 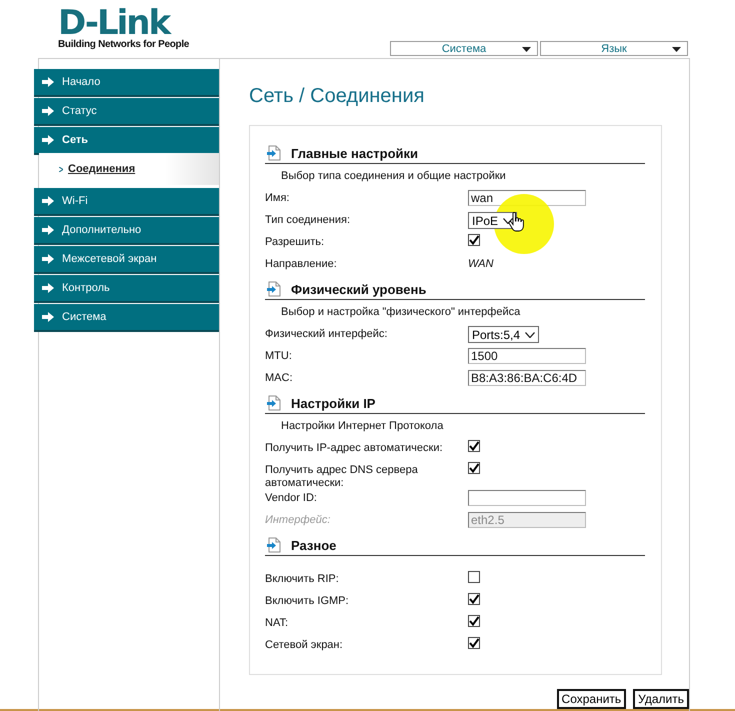 What do you see at coordinates (302, 579) in the screenshot?
I see `field-label: Включить RIP:` at bounding box center [302, 579].